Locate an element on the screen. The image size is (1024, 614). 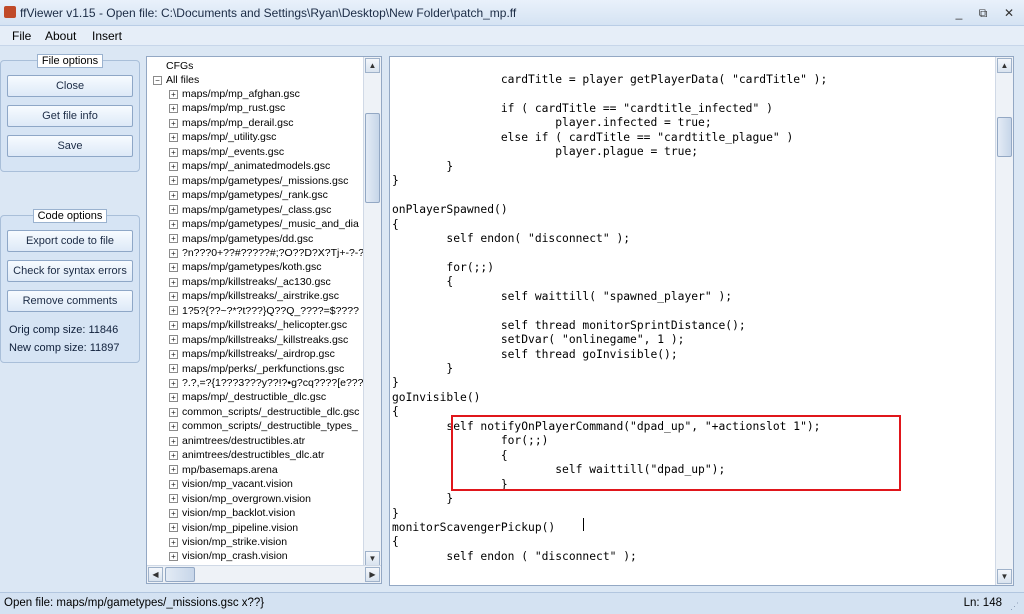
tree-file-item: + maps/mp/gametypes/koth.gsc is located at coordinates (245, 267).